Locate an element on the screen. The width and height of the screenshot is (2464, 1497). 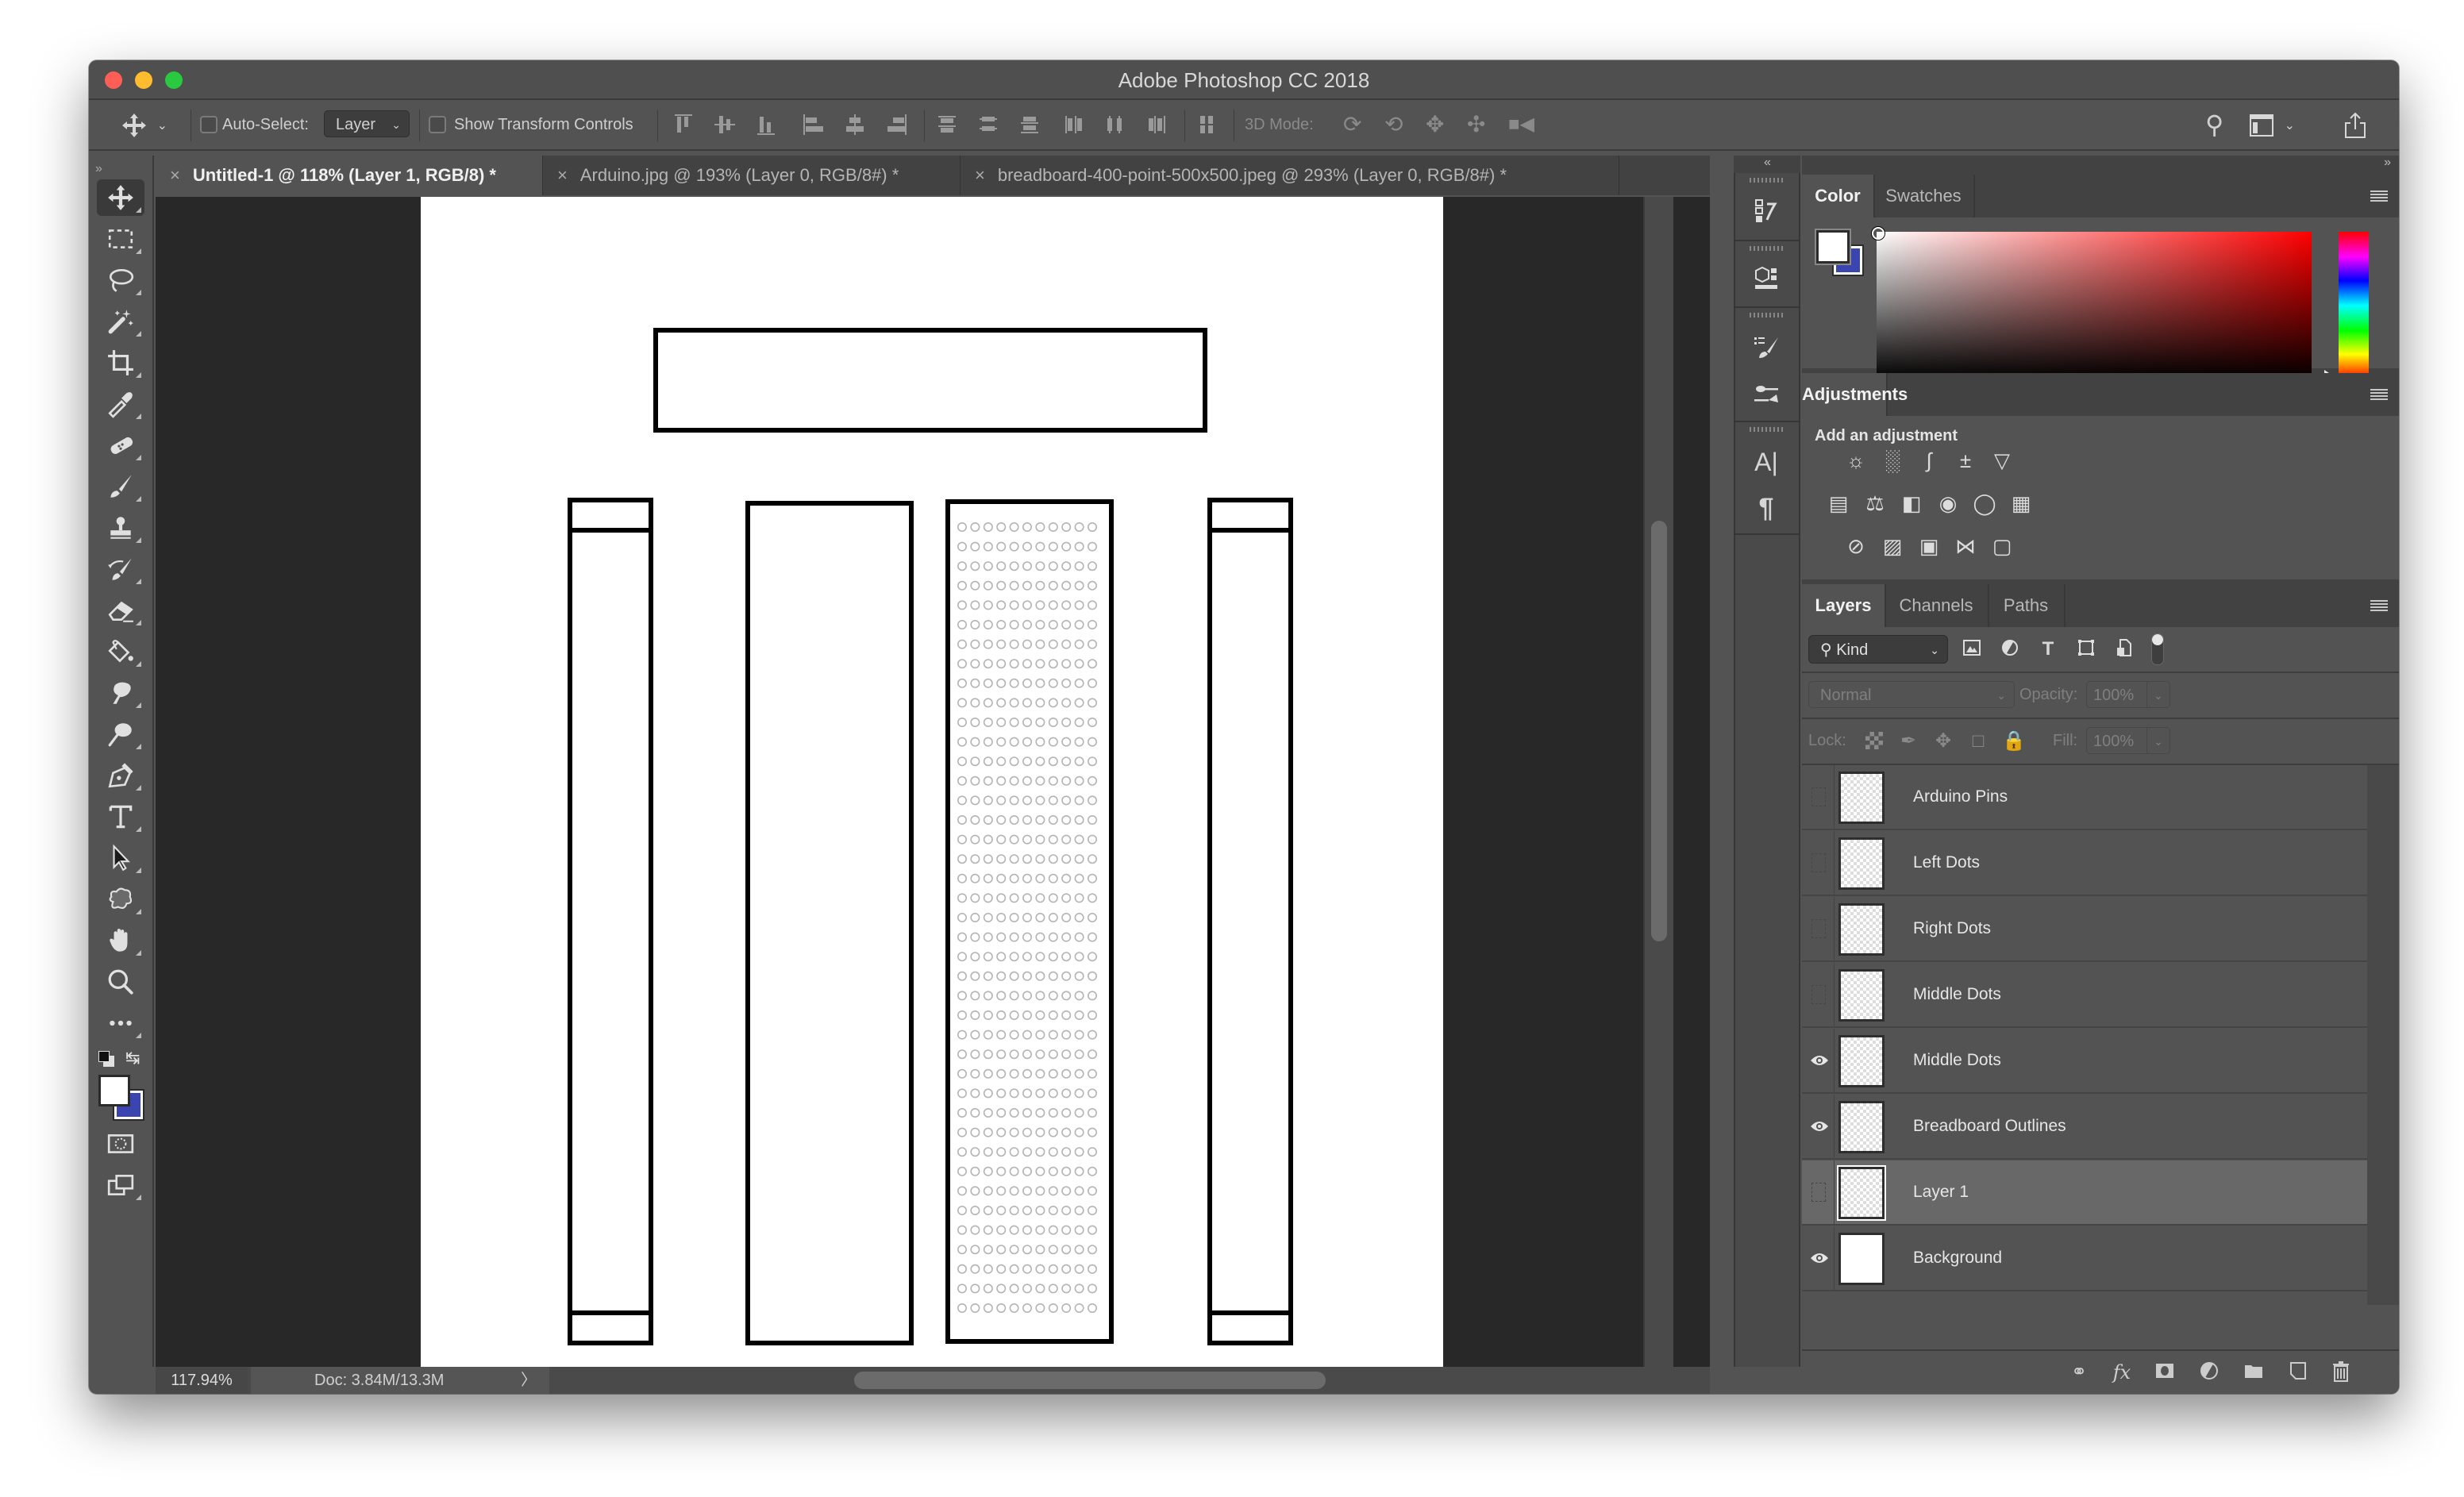
swap-colors-icon: ↹ is located at coordinates (132, 1058).